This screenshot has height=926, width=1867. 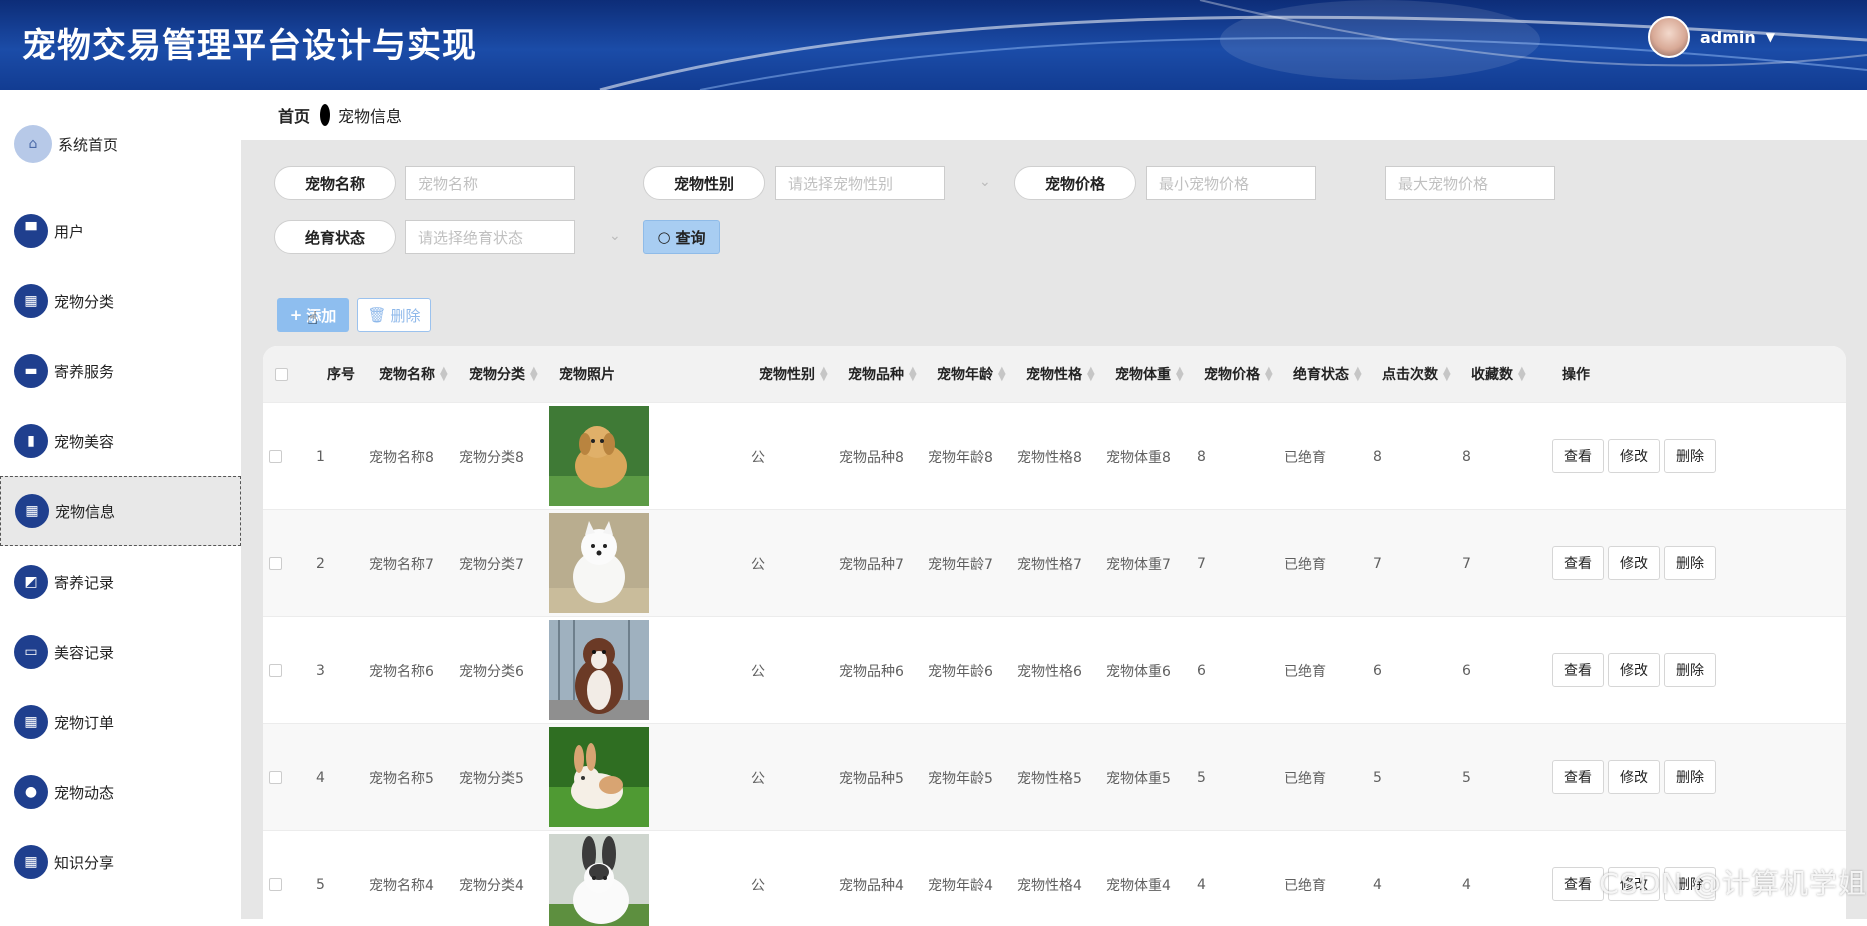 I want to click on app-title: 宠物交易管理平台设计与实现, so click(x=249, y=46).